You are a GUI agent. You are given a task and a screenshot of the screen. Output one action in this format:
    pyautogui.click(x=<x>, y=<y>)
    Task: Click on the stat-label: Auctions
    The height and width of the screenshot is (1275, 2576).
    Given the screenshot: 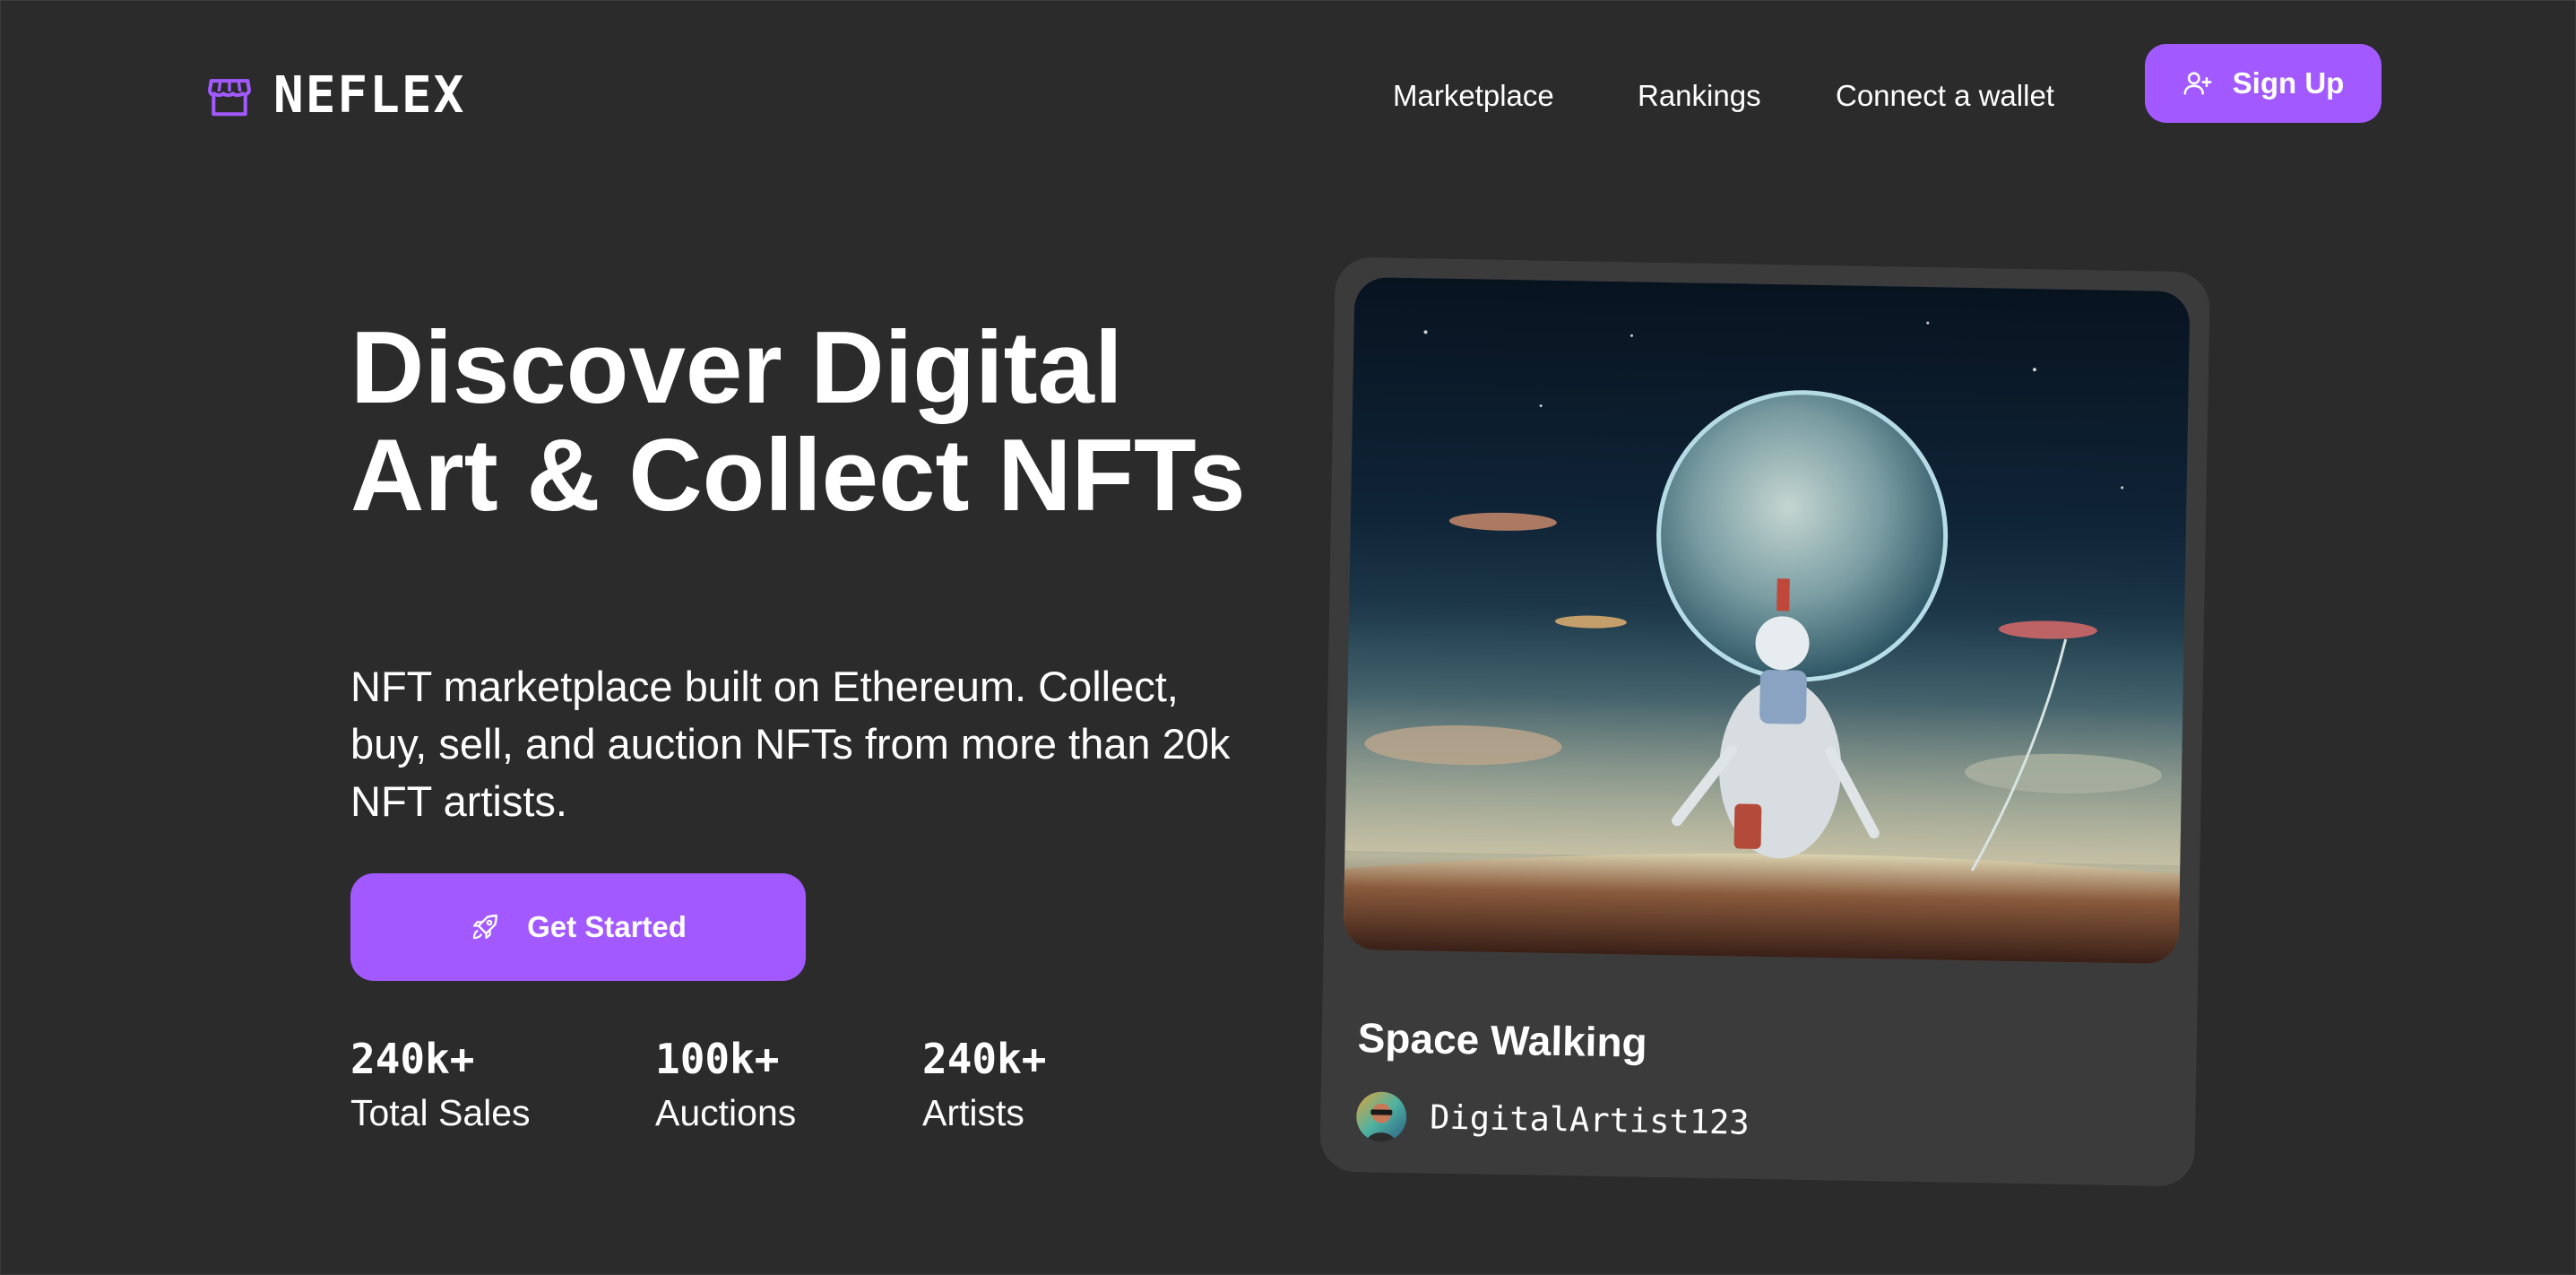 What is the action you would take?
    pyautogui.click(x=726, y=1112)
    